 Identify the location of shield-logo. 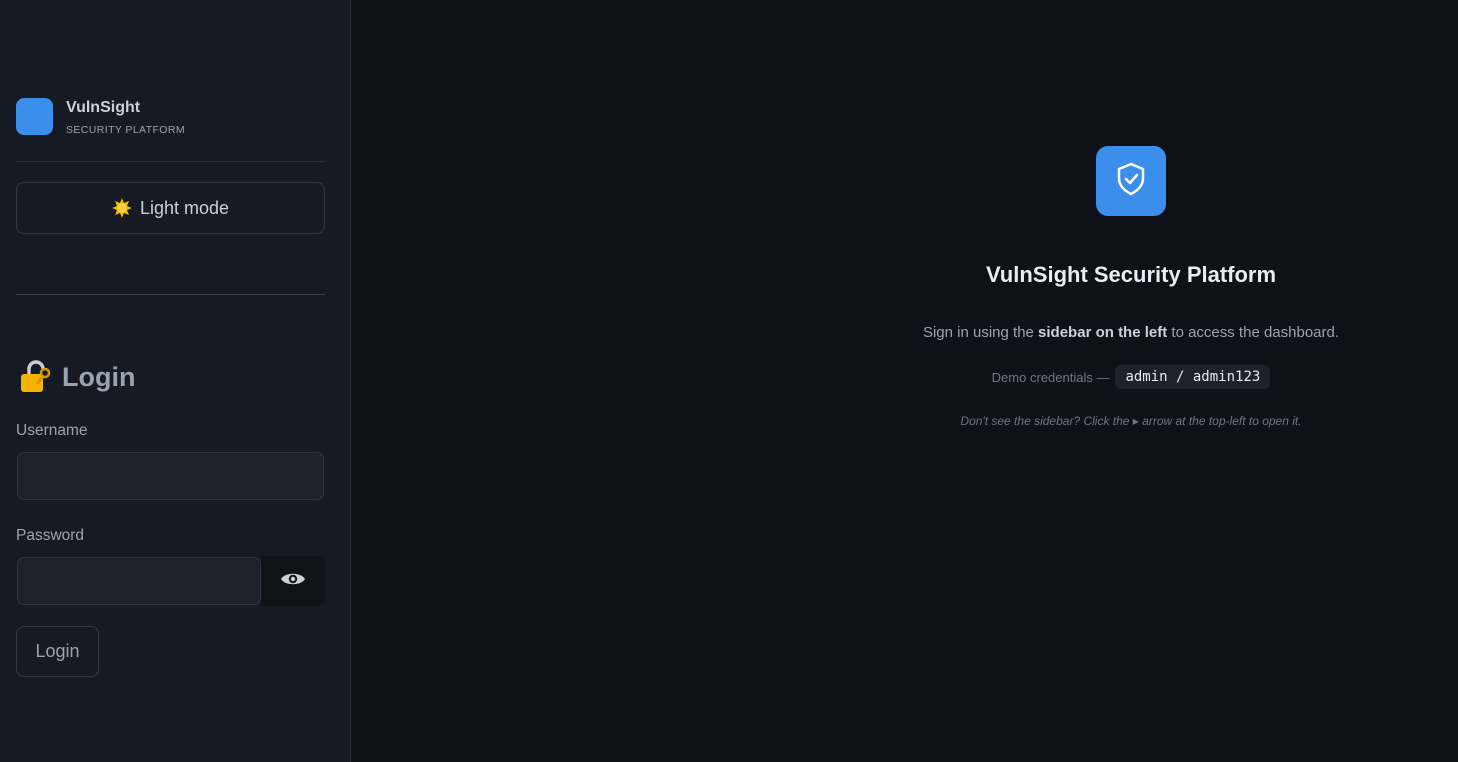
(1131, 181).